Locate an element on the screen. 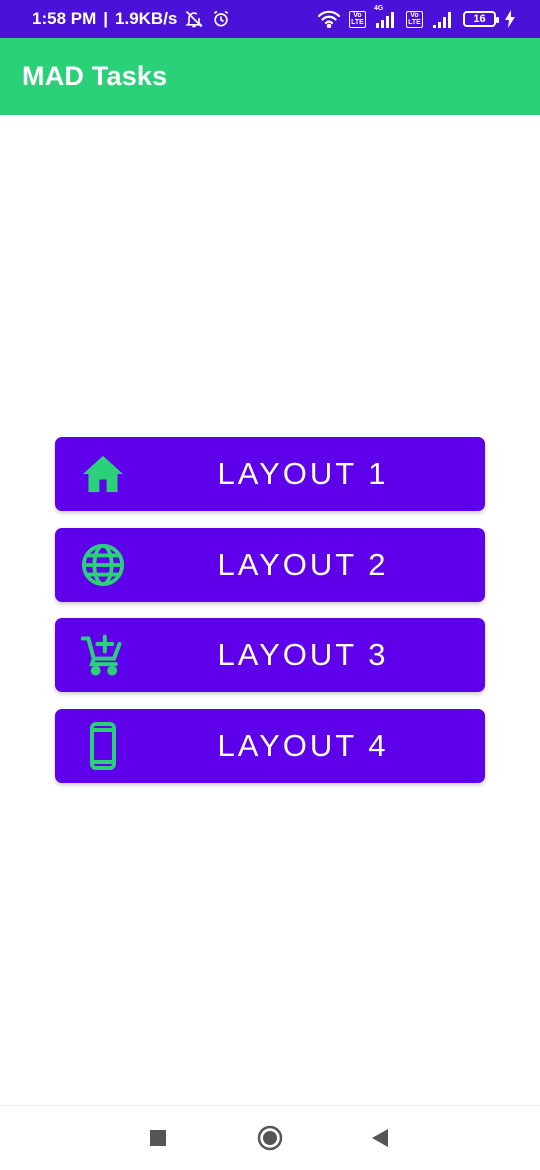 Image resolution: width=540 pixels, height=1170 pixels. notifications-off-icon is located at coordinates (194, 19).